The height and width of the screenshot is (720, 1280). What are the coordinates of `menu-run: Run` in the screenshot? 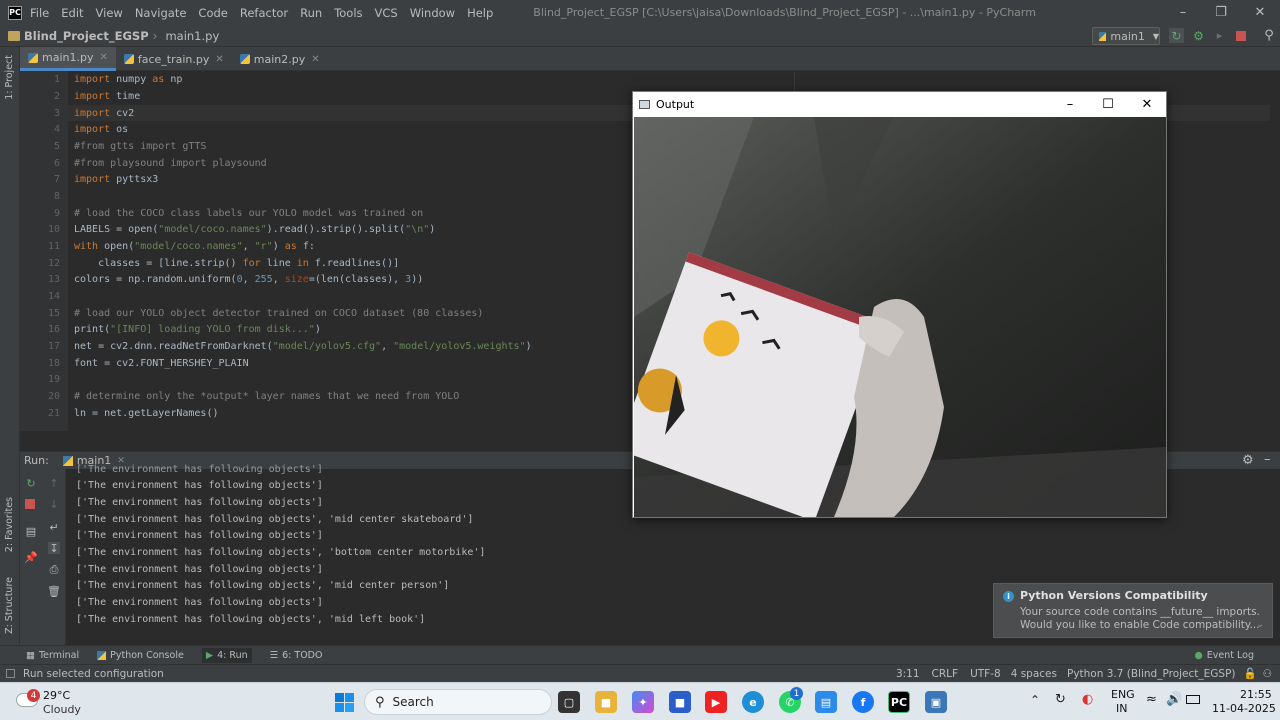 It's located at (315, 13).